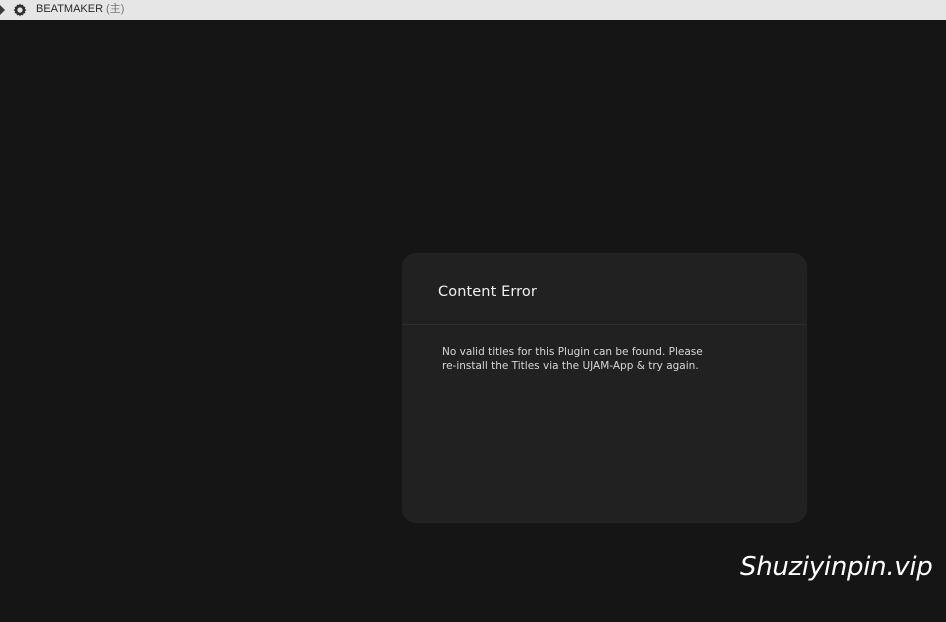  Describe the element at coordinates (836, 567) in the screenshot. I see `watermark-text: Shuziyinpin.vip` at that location.